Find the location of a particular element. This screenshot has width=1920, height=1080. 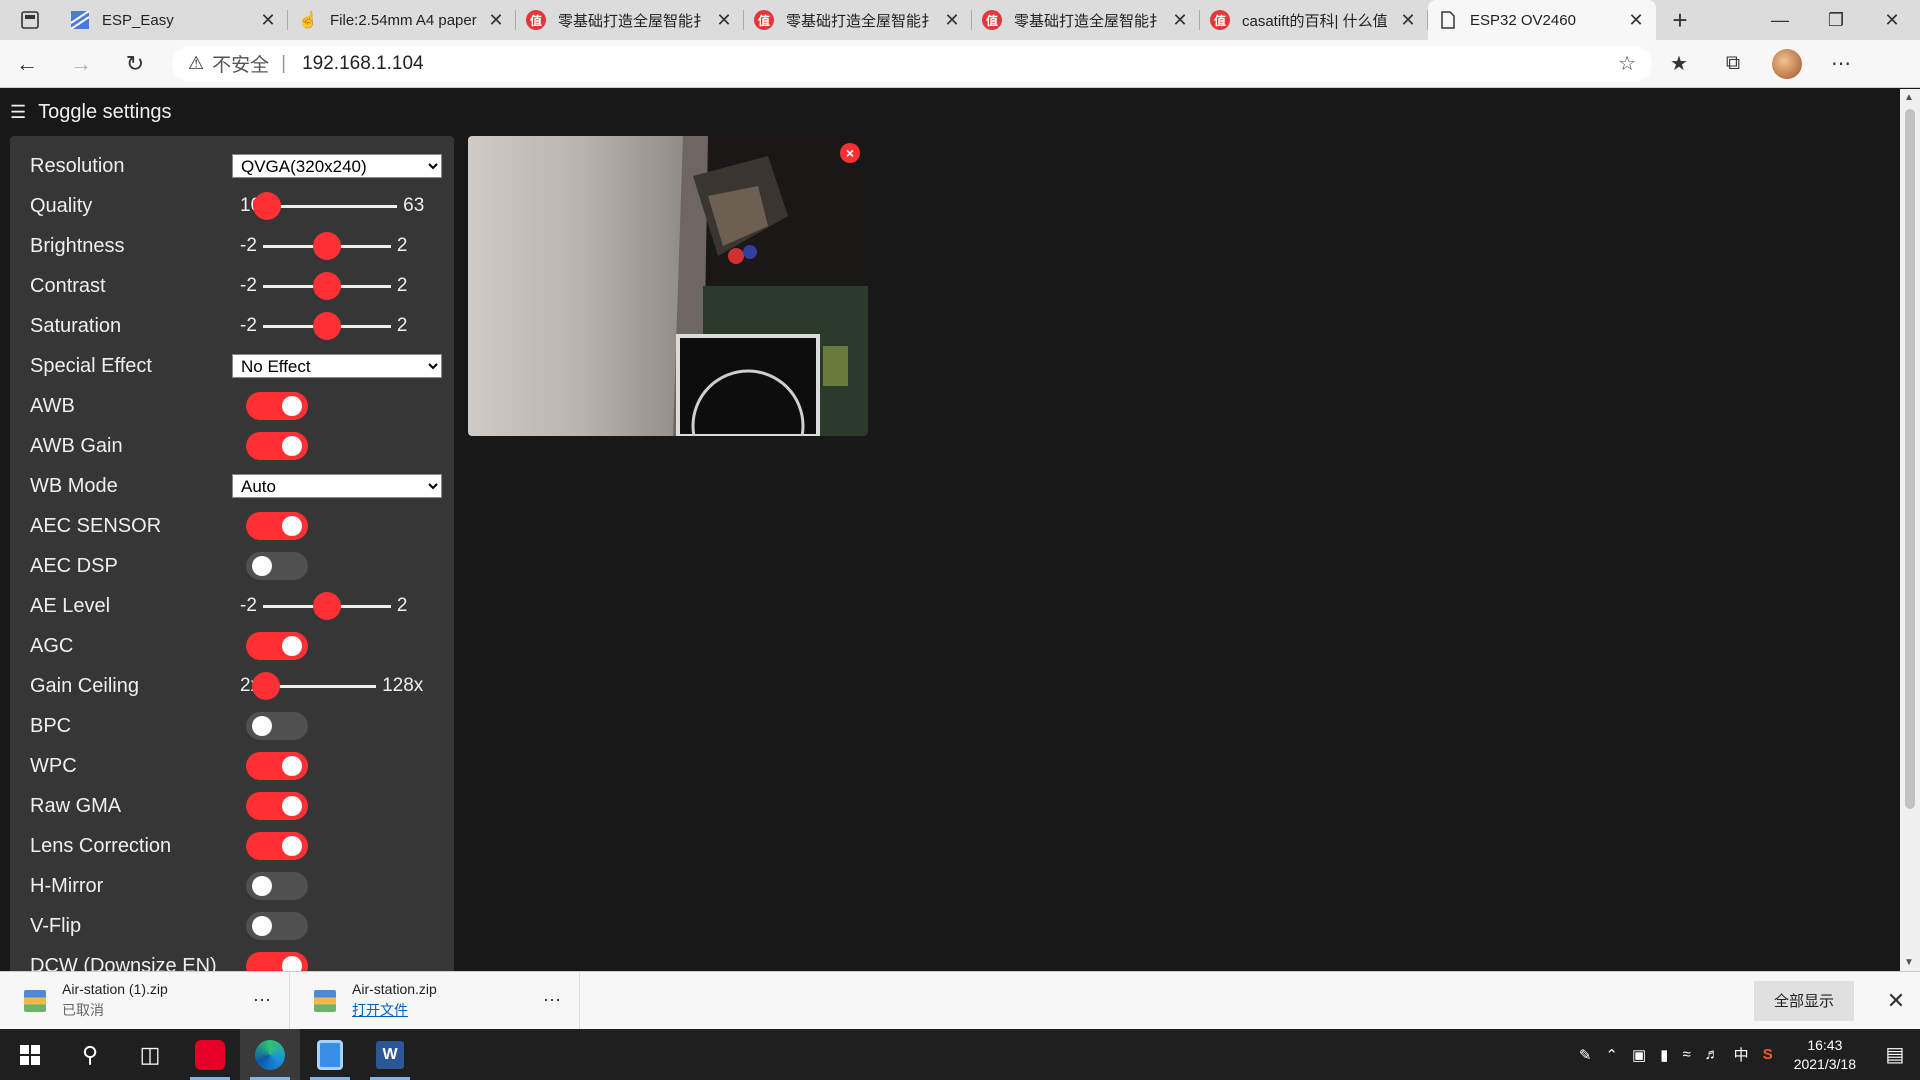

setting-row-h-mirror: H-Mirror is located at coordinates (232, 886).